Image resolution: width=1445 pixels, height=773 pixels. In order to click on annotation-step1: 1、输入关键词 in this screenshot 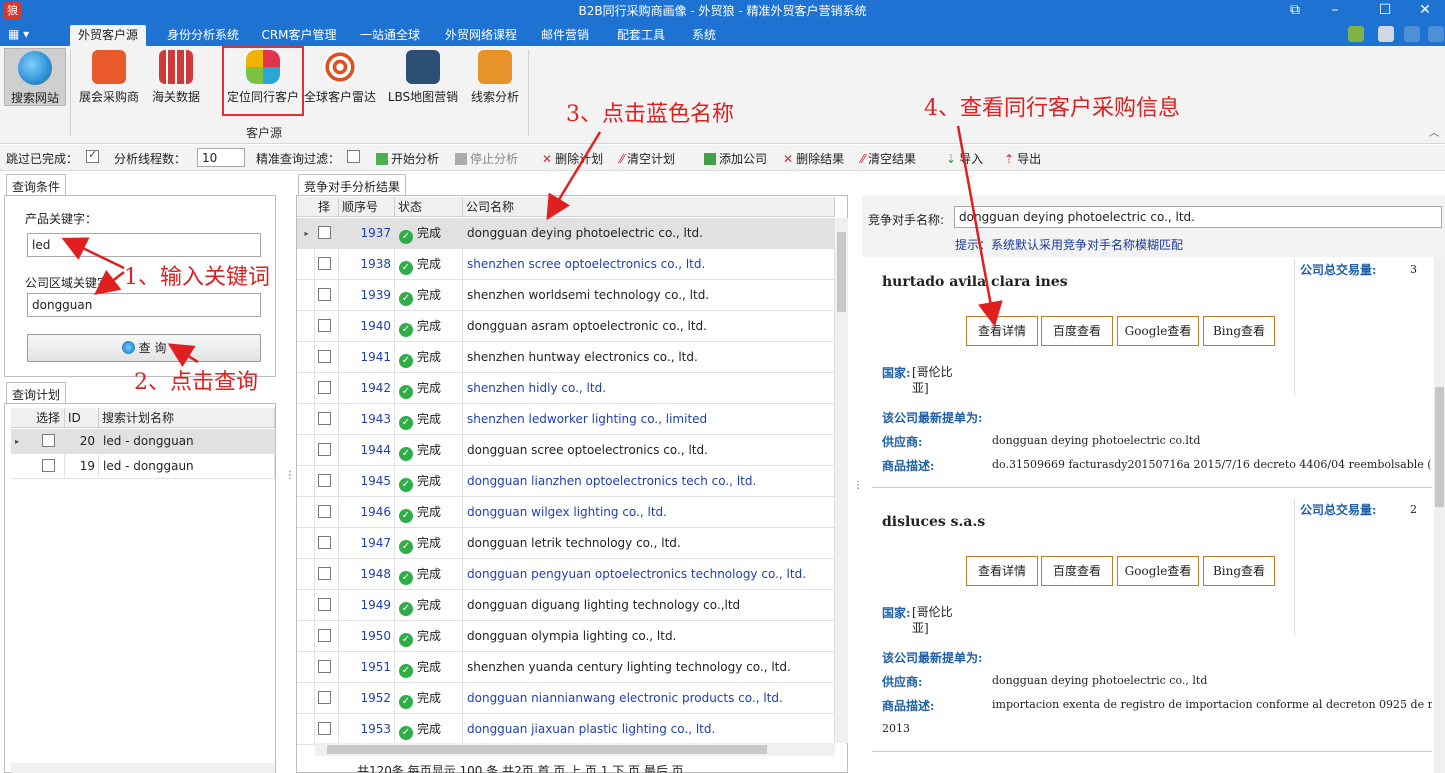, I will do `click(197, 277)`.